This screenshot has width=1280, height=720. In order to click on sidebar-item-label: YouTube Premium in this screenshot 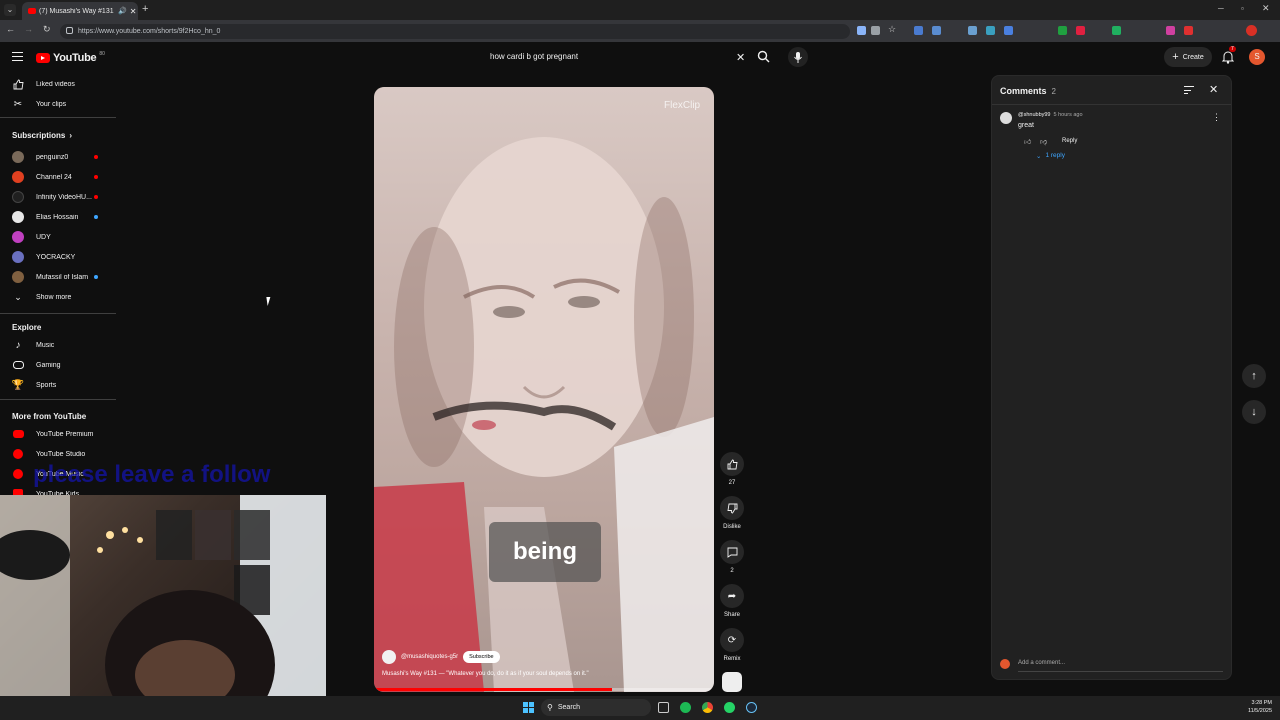, I will do `click(65, 434)`.